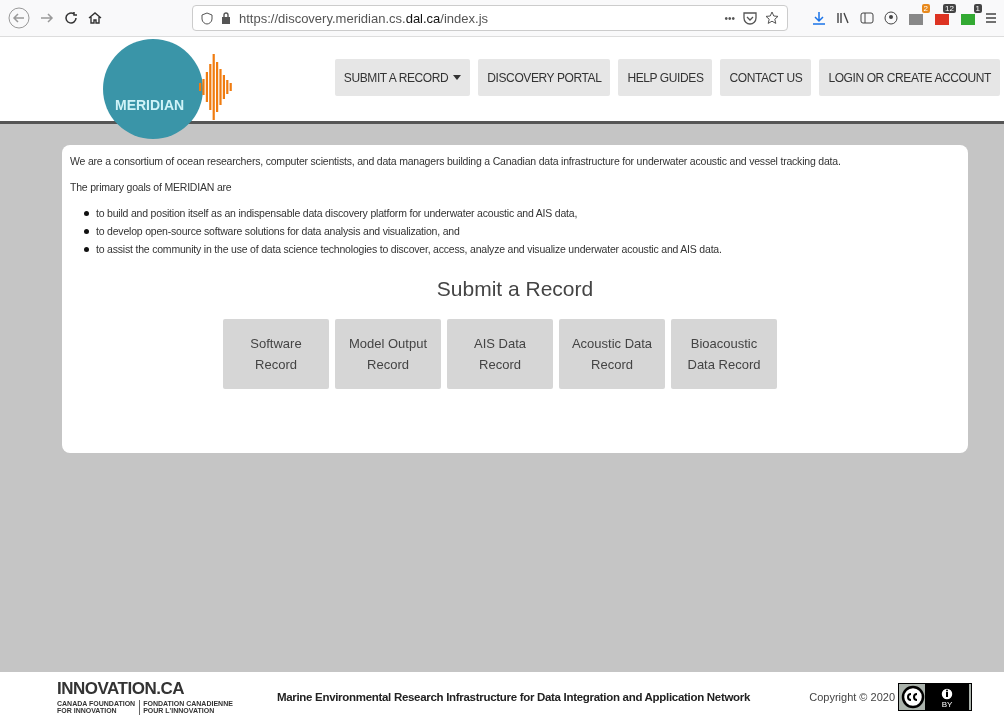 The image size is (1004, 722). I want to click on library-icon, so click(843, 18).